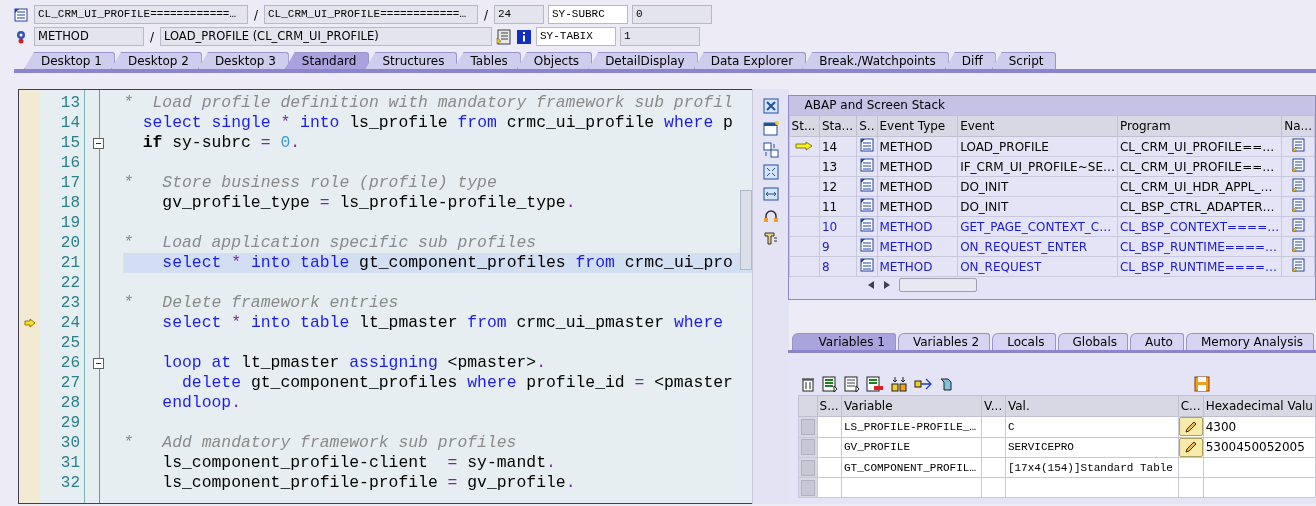  Describe the element at coordinates (1201, 384) in the screenshot. I see `save-icon` at that location.